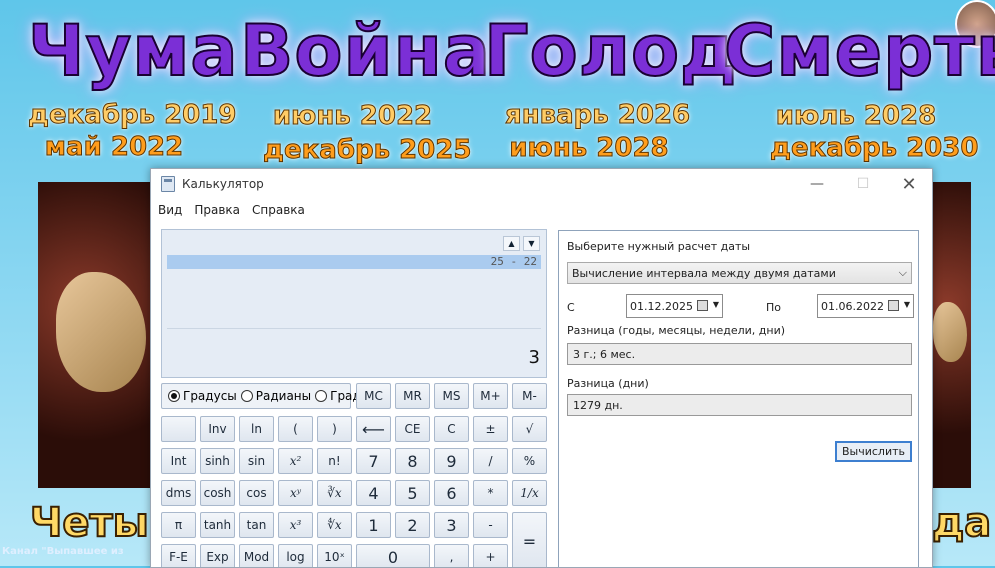 This screenshot has width=995, height=568. Describe the element at coordinates (373, 396) in the screenshot. I see `key-mc: MC` at that location.